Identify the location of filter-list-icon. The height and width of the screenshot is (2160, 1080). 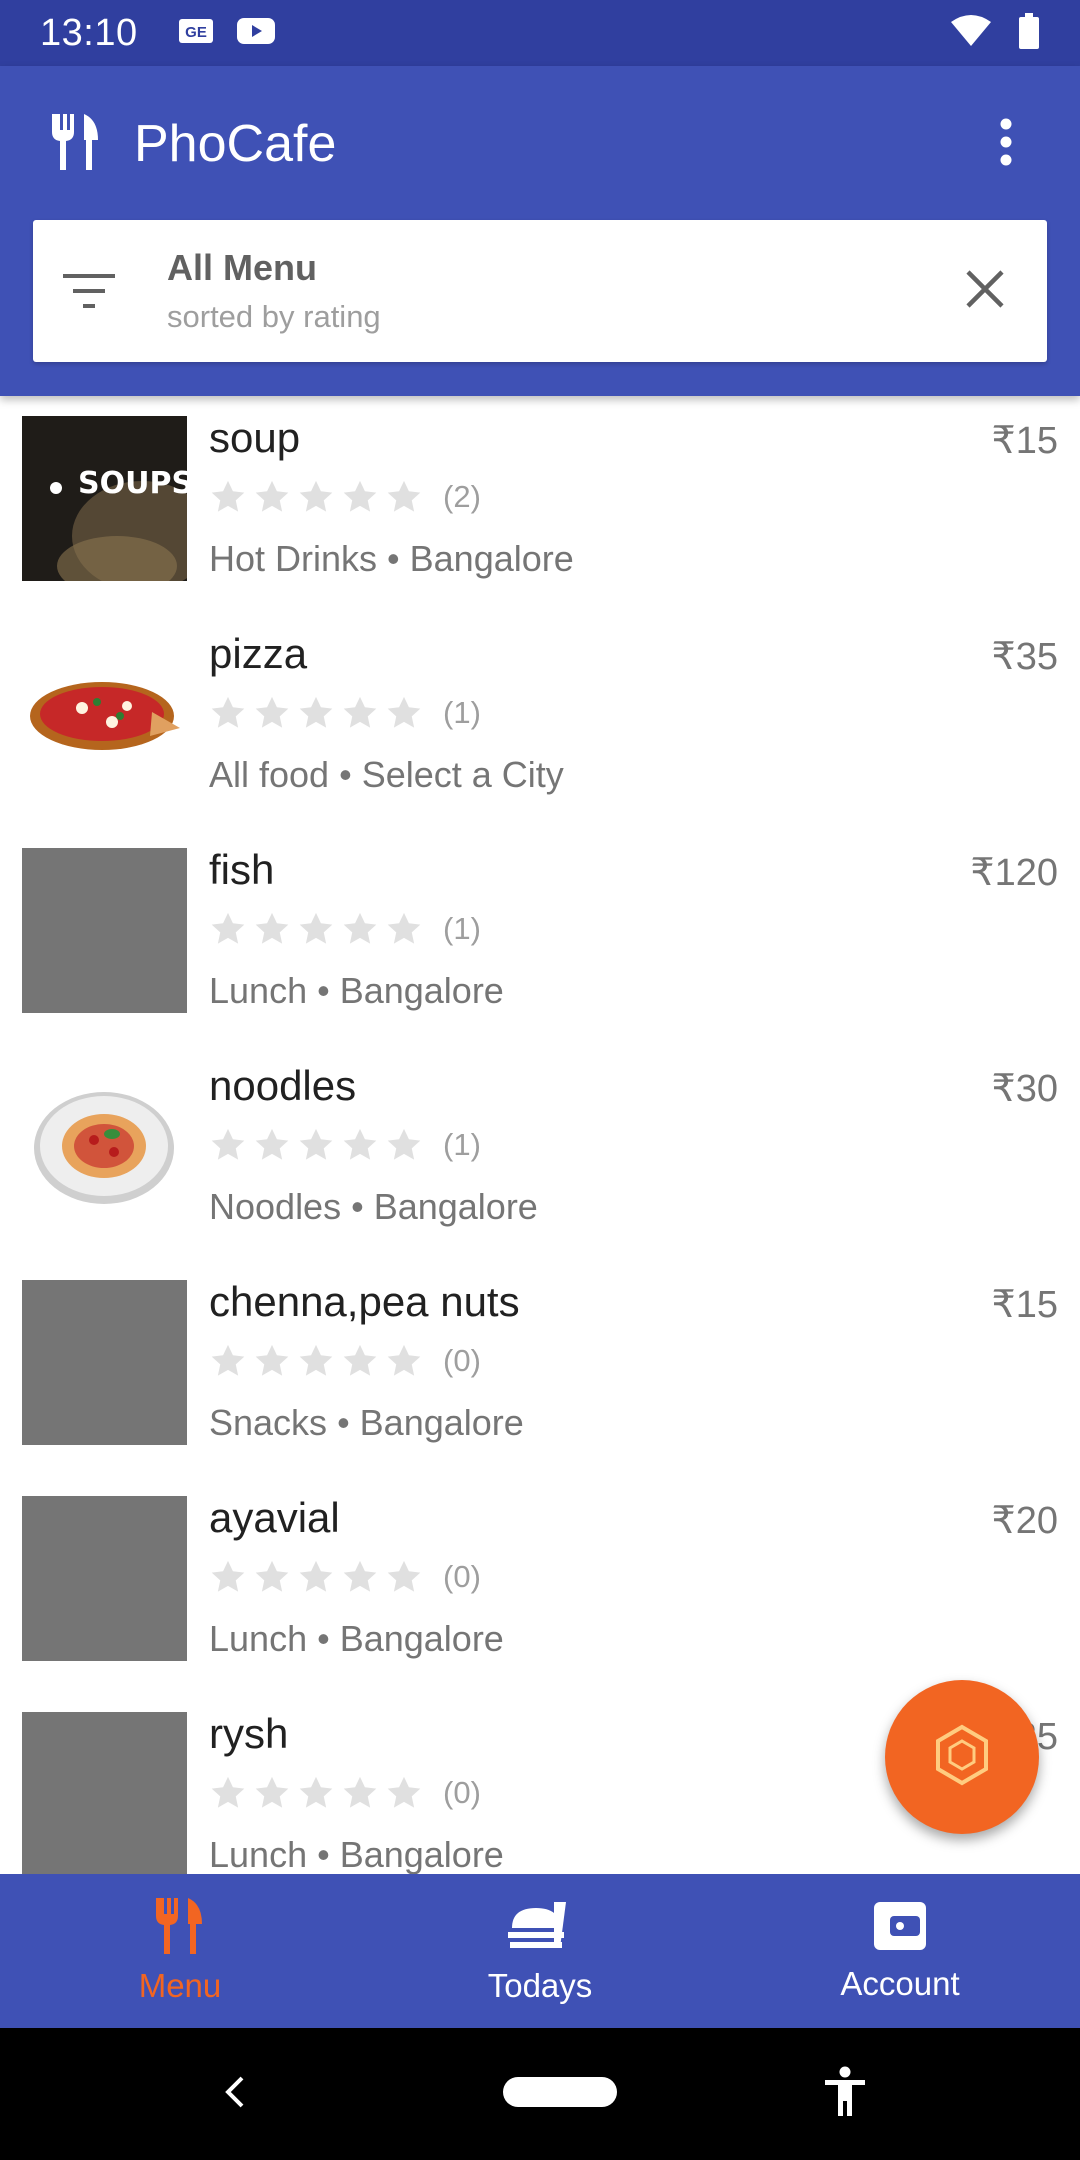
(89, 291).